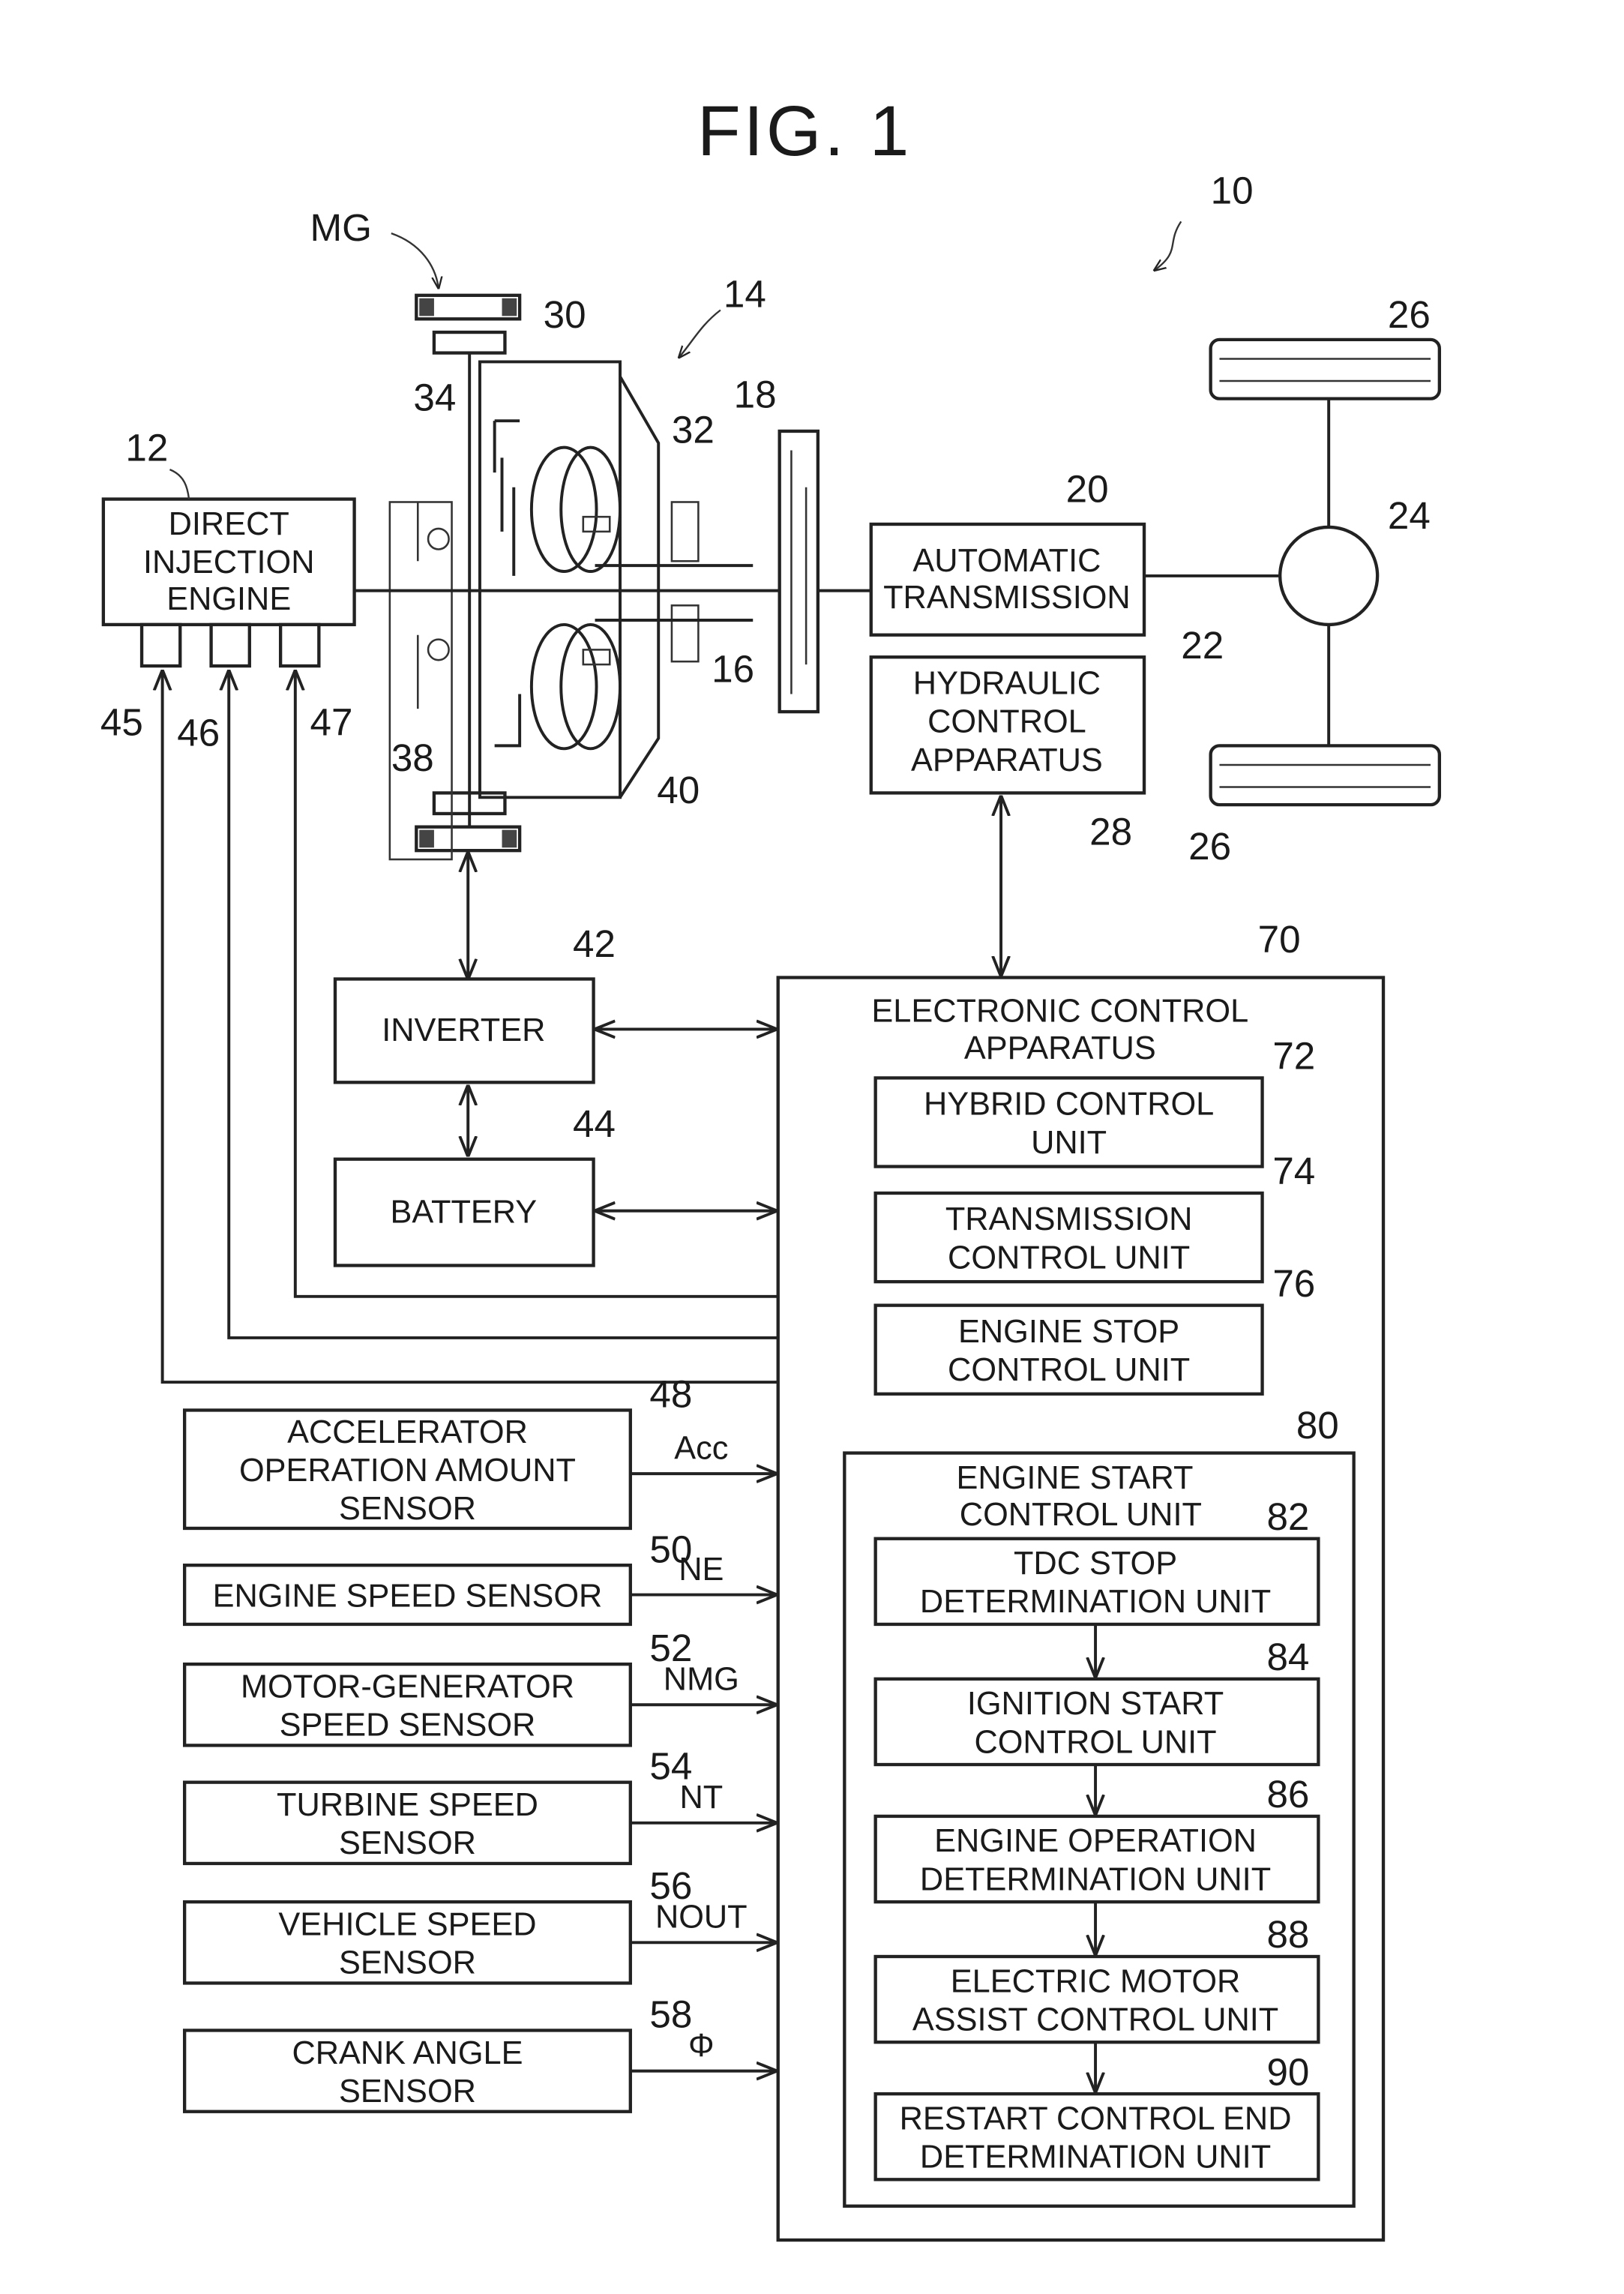 The image size is (1624, 2294). Describe the element at coordinates (1279, 939) in the screenshot. I see `ref-70: 70` at that location.